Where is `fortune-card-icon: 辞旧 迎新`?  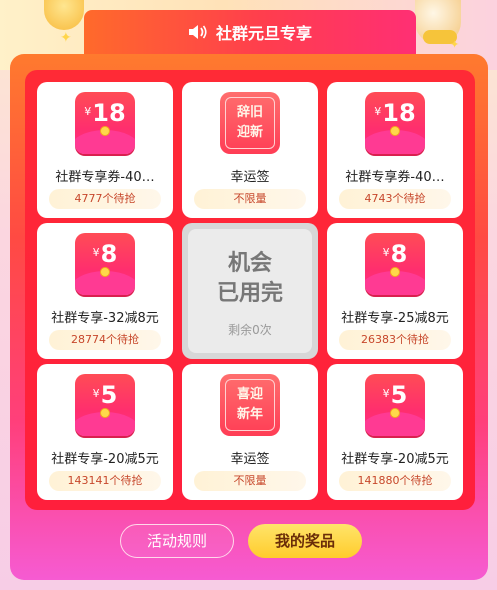 fortune-card-icon: 辞旧 迎新 is located at coordinates (250, 123).